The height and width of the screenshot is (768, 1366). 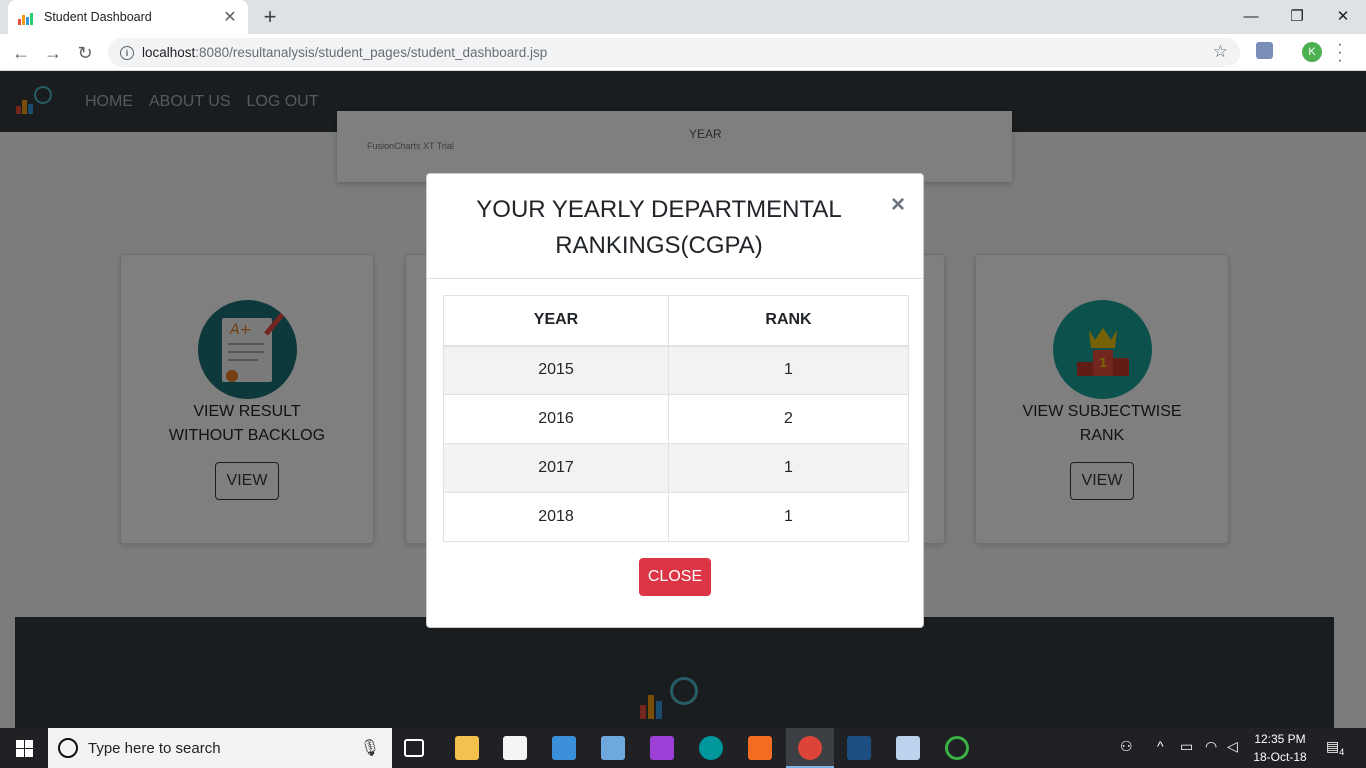 I want to click on reload-button: ↻, so click(x=85, y=53).